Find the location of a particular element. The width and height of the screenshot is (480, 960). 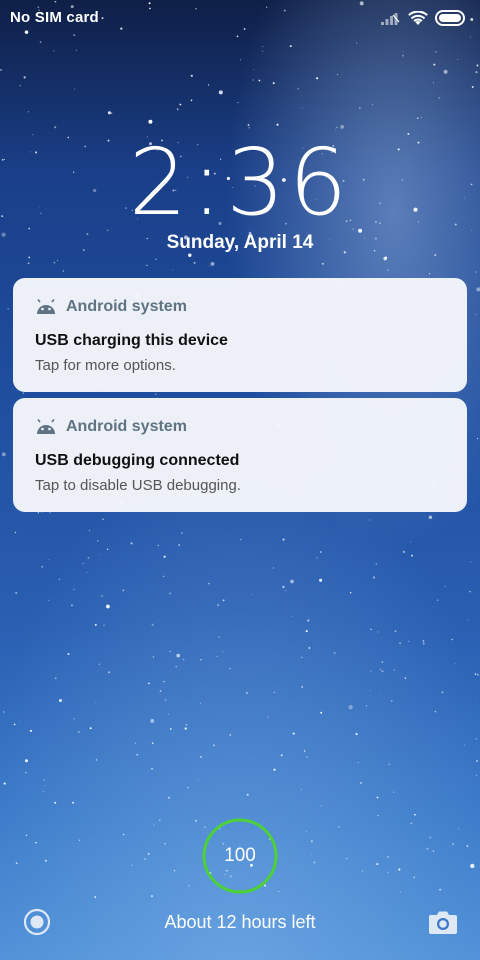

signal-icon is located at coordinates (390, 19).